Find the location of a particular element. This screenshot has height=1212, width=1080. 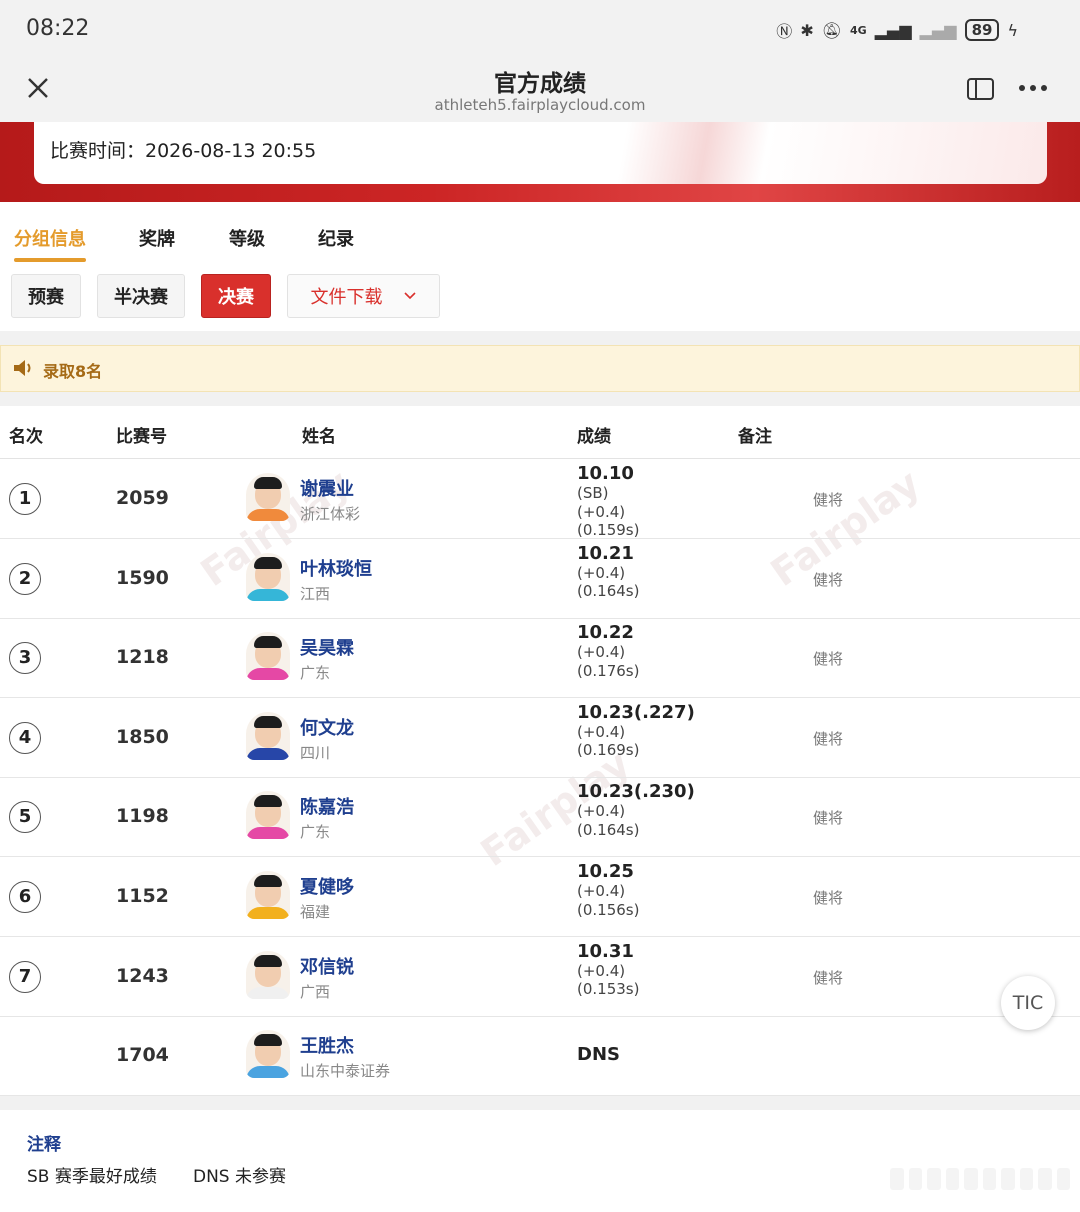

tab-grades: 等级 is located at coordinates (247, 238).